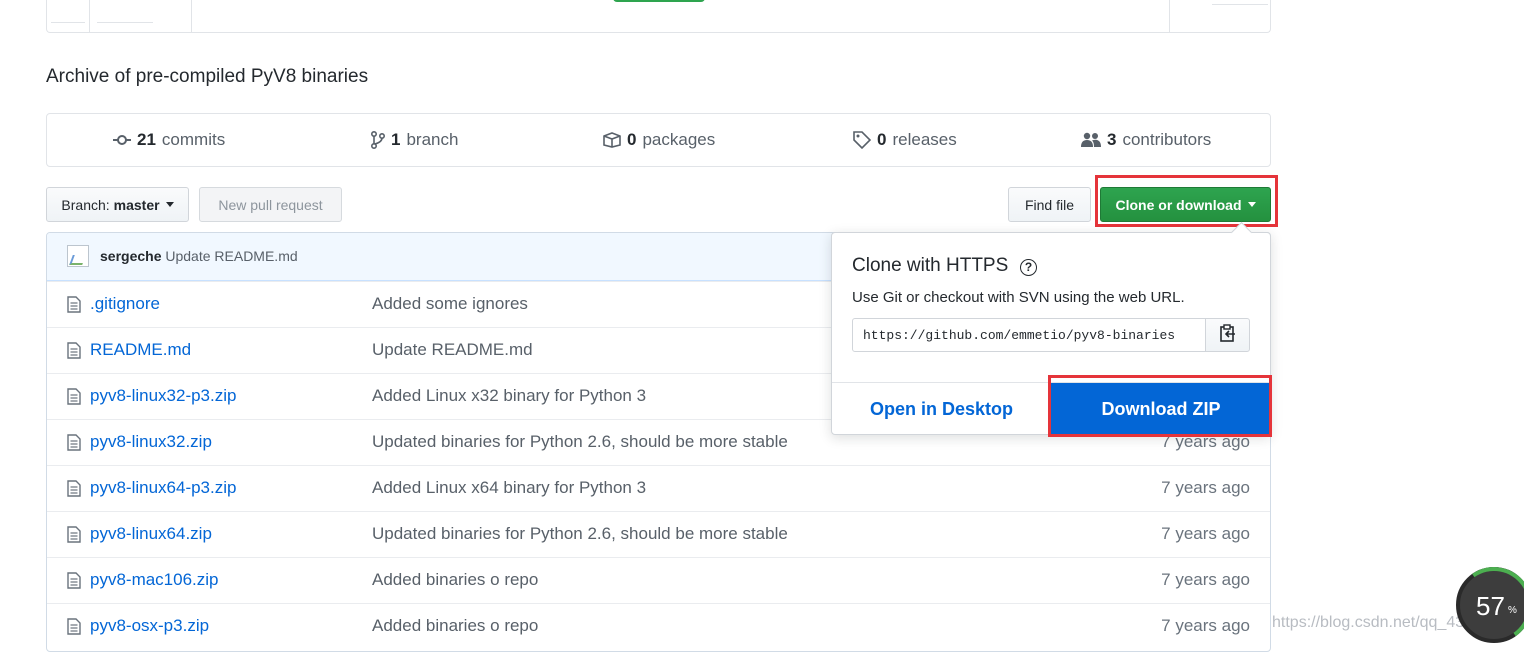 This screenshot has height=652, width=1524. What do you see at coordinates (140, 350) in the screenshot?
I see `file-name-link: README.md` at bounding box center [140, 350].